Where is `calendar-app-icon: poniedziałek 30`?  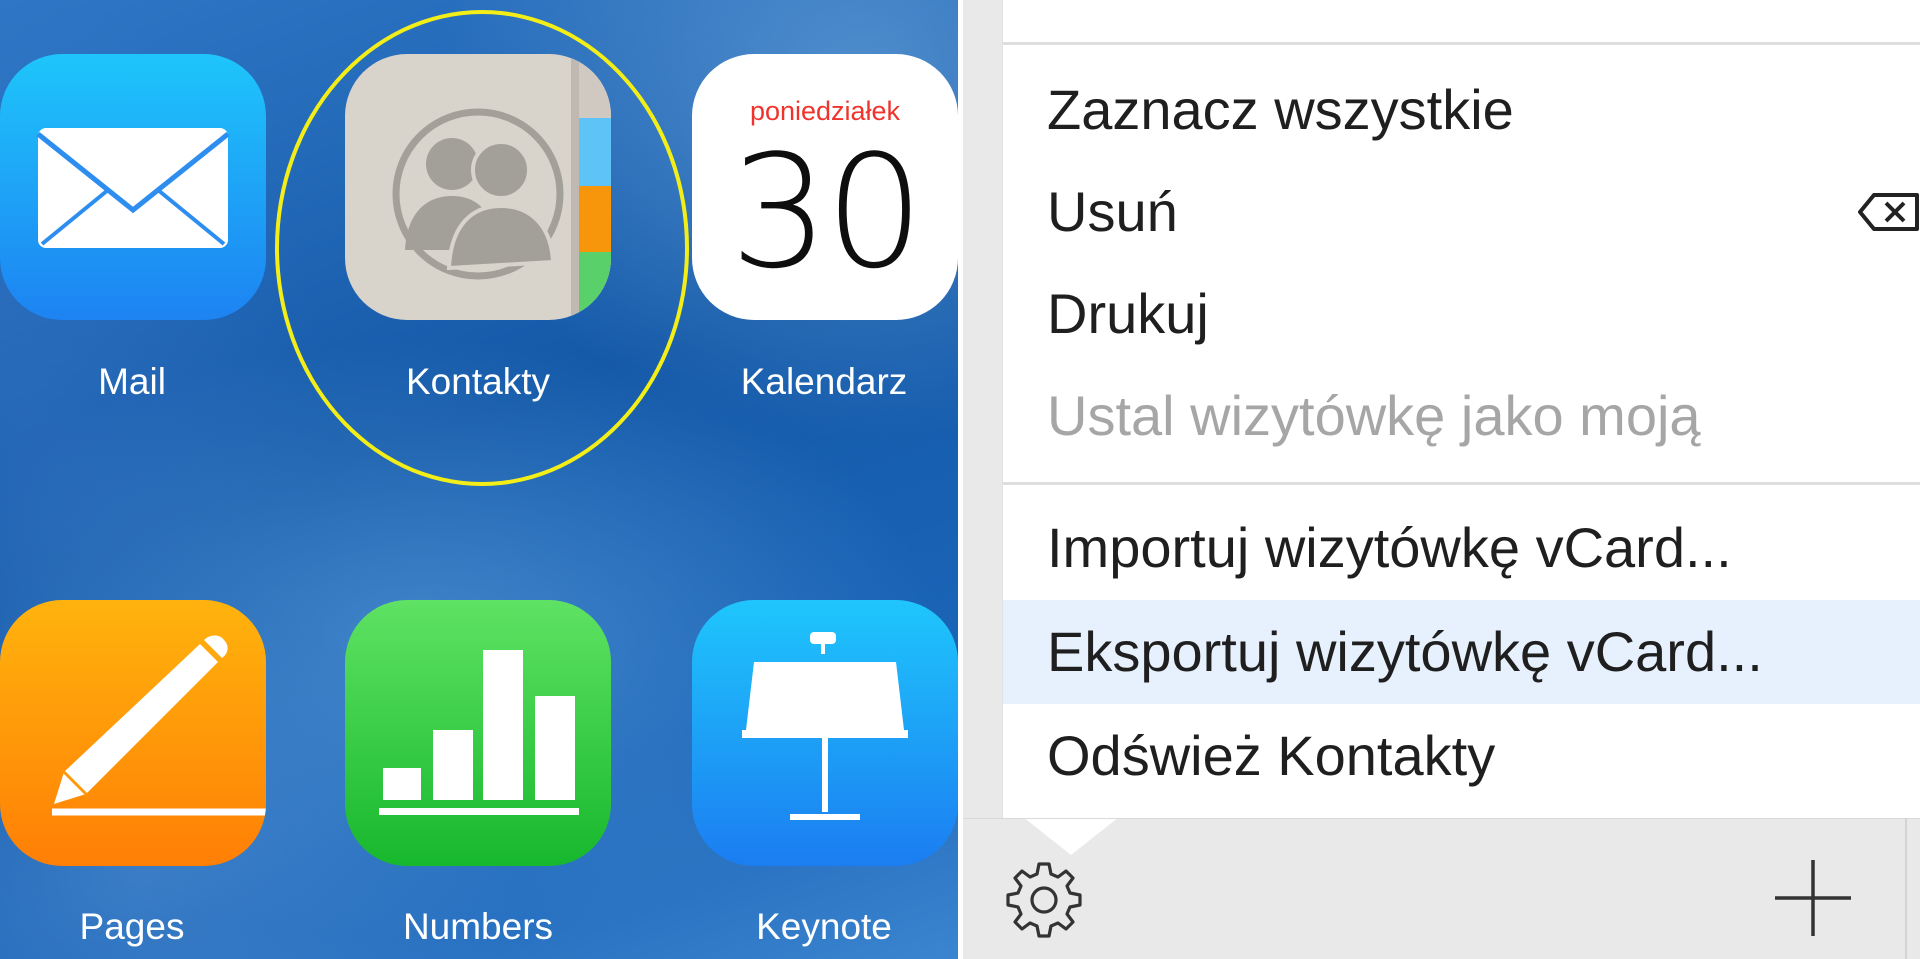 calendar-app-icon: poniedziałek 30 is located at coordinates (825, 187).